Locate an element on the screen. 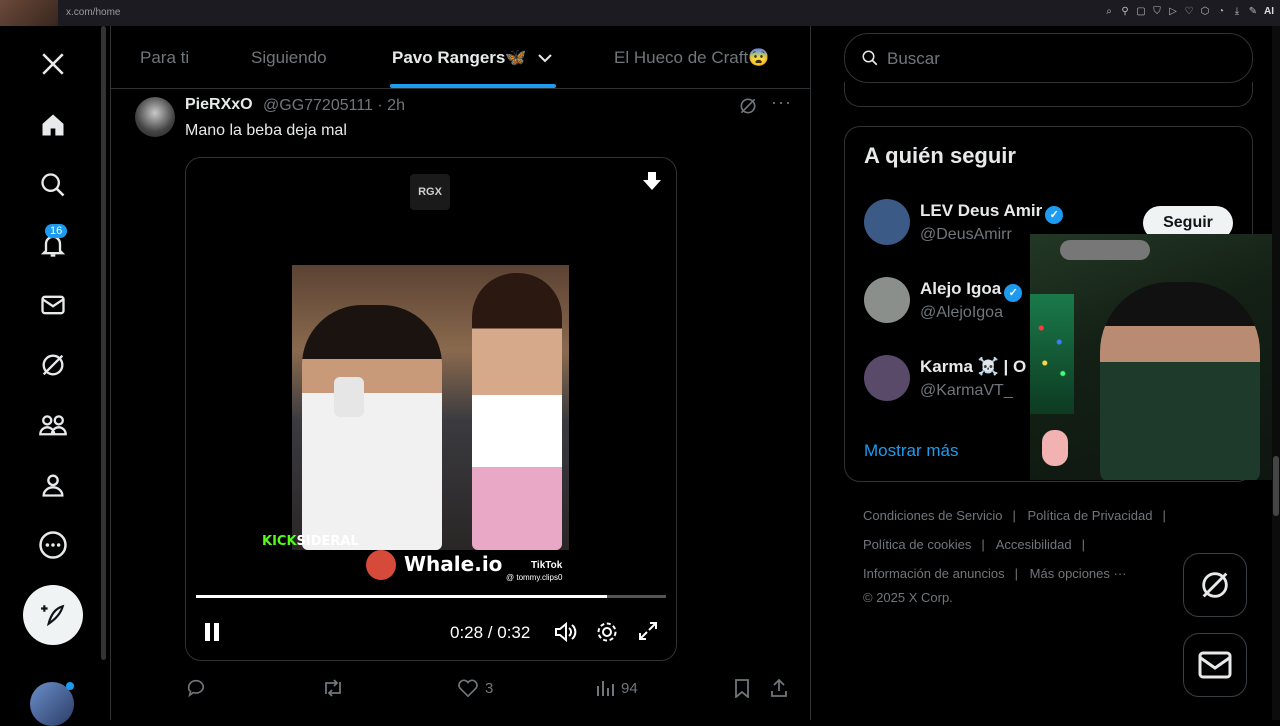  address-bar: x.com/home is located at coordinates (93, 12).